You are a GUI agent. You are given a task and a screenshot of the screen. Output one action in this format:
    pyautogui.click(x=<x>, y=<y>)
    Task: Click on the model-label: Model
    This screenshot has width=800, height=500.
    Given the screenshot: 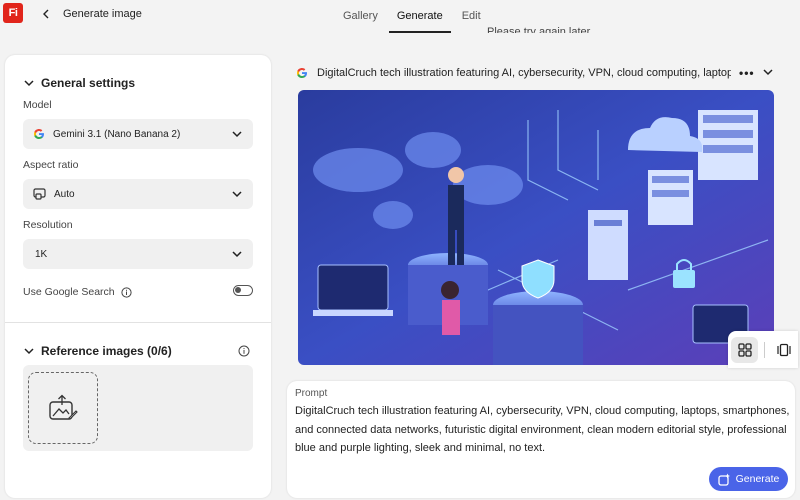 What is the action you would take?
    pyautogui.click(x=37, y=105)
    